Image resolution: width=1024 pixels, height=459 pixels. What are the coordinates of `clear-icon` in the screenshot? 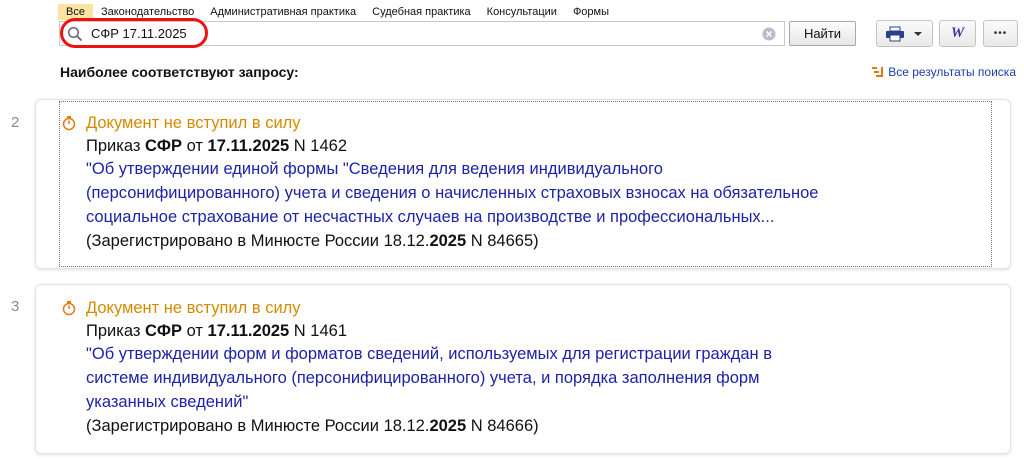 It's located at (769, 34).